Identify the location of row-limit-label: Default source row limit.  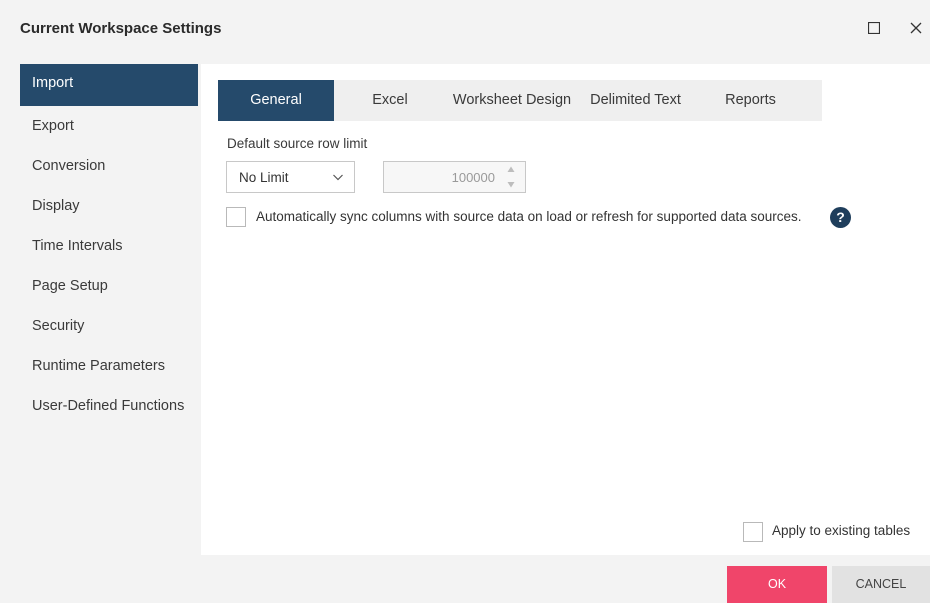
(297, 143).